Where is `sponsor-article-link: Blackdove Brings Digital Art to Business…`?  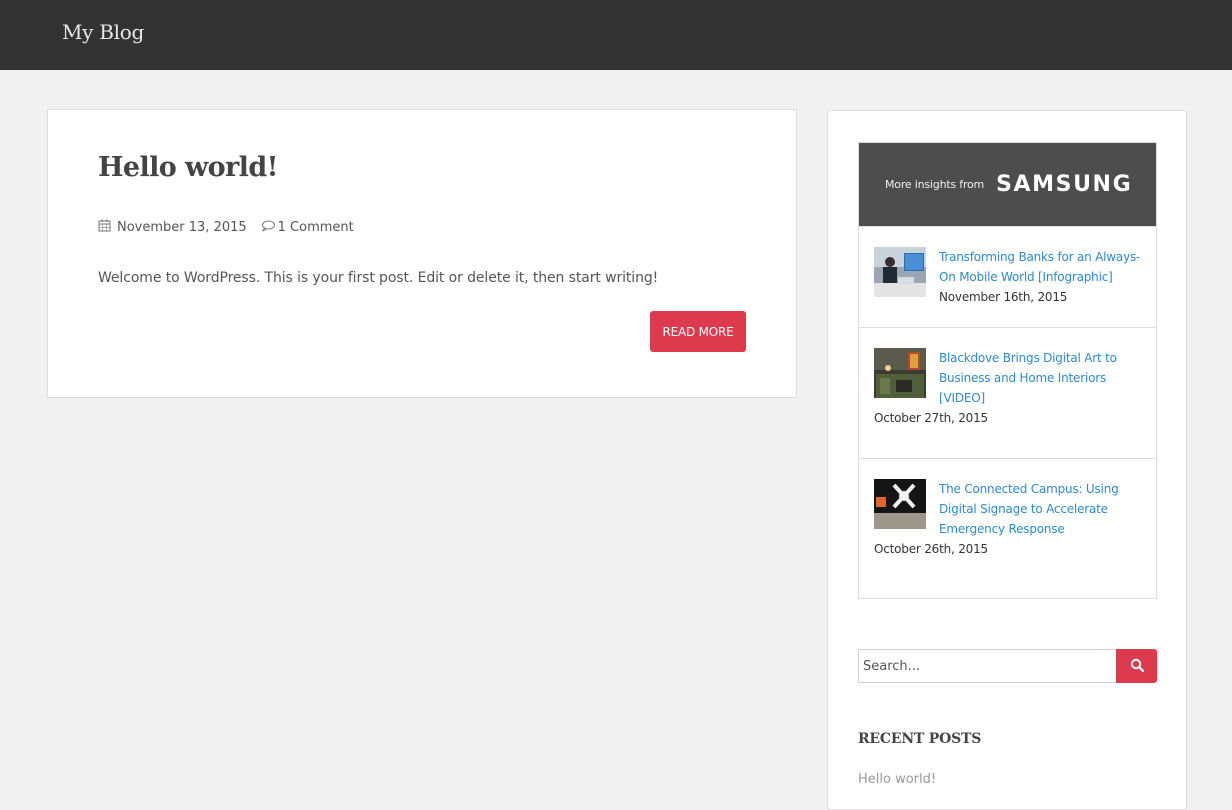
sponsor-article-link: Blackdove Brings Digital Art to Business… is located at coordinates (1040, 378).